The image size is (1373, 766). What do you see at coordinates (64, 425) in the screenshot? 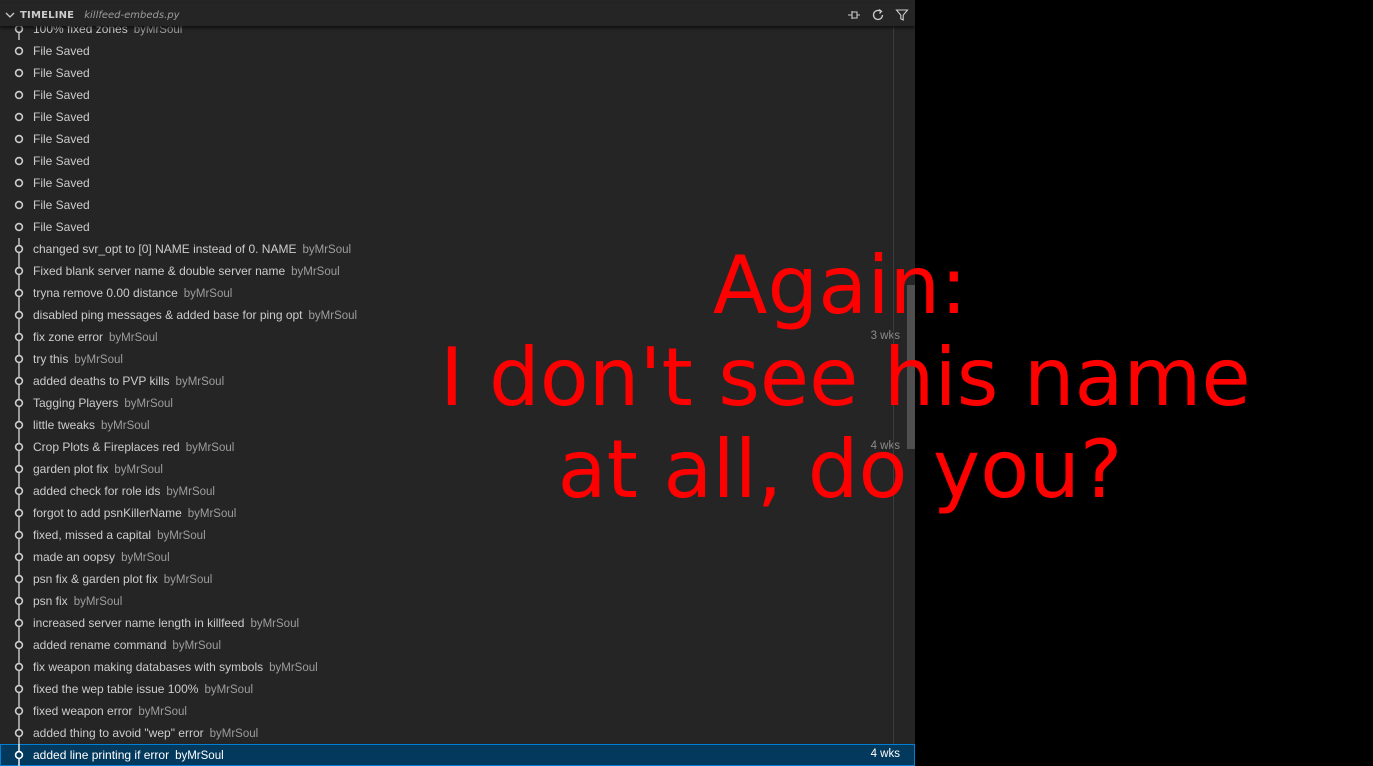
I see `timeline-item-title: little tweaks` at bounding box center [64, 425].